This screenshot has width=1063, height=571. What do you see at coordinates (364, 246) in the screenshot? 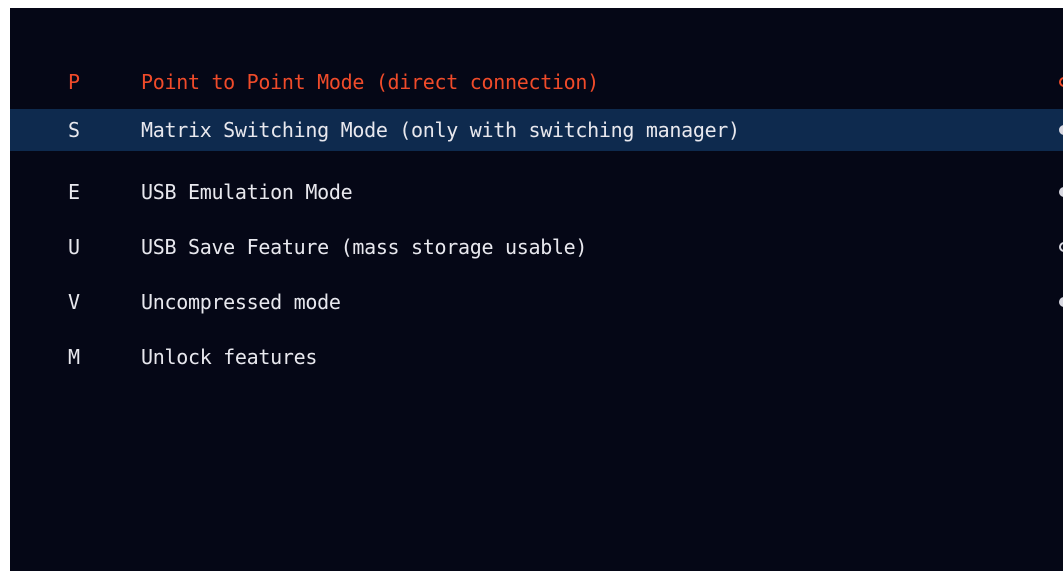
I see `menu-item-label: USB Save Feature (mass storage usable)` at bounding box center [364, 246].